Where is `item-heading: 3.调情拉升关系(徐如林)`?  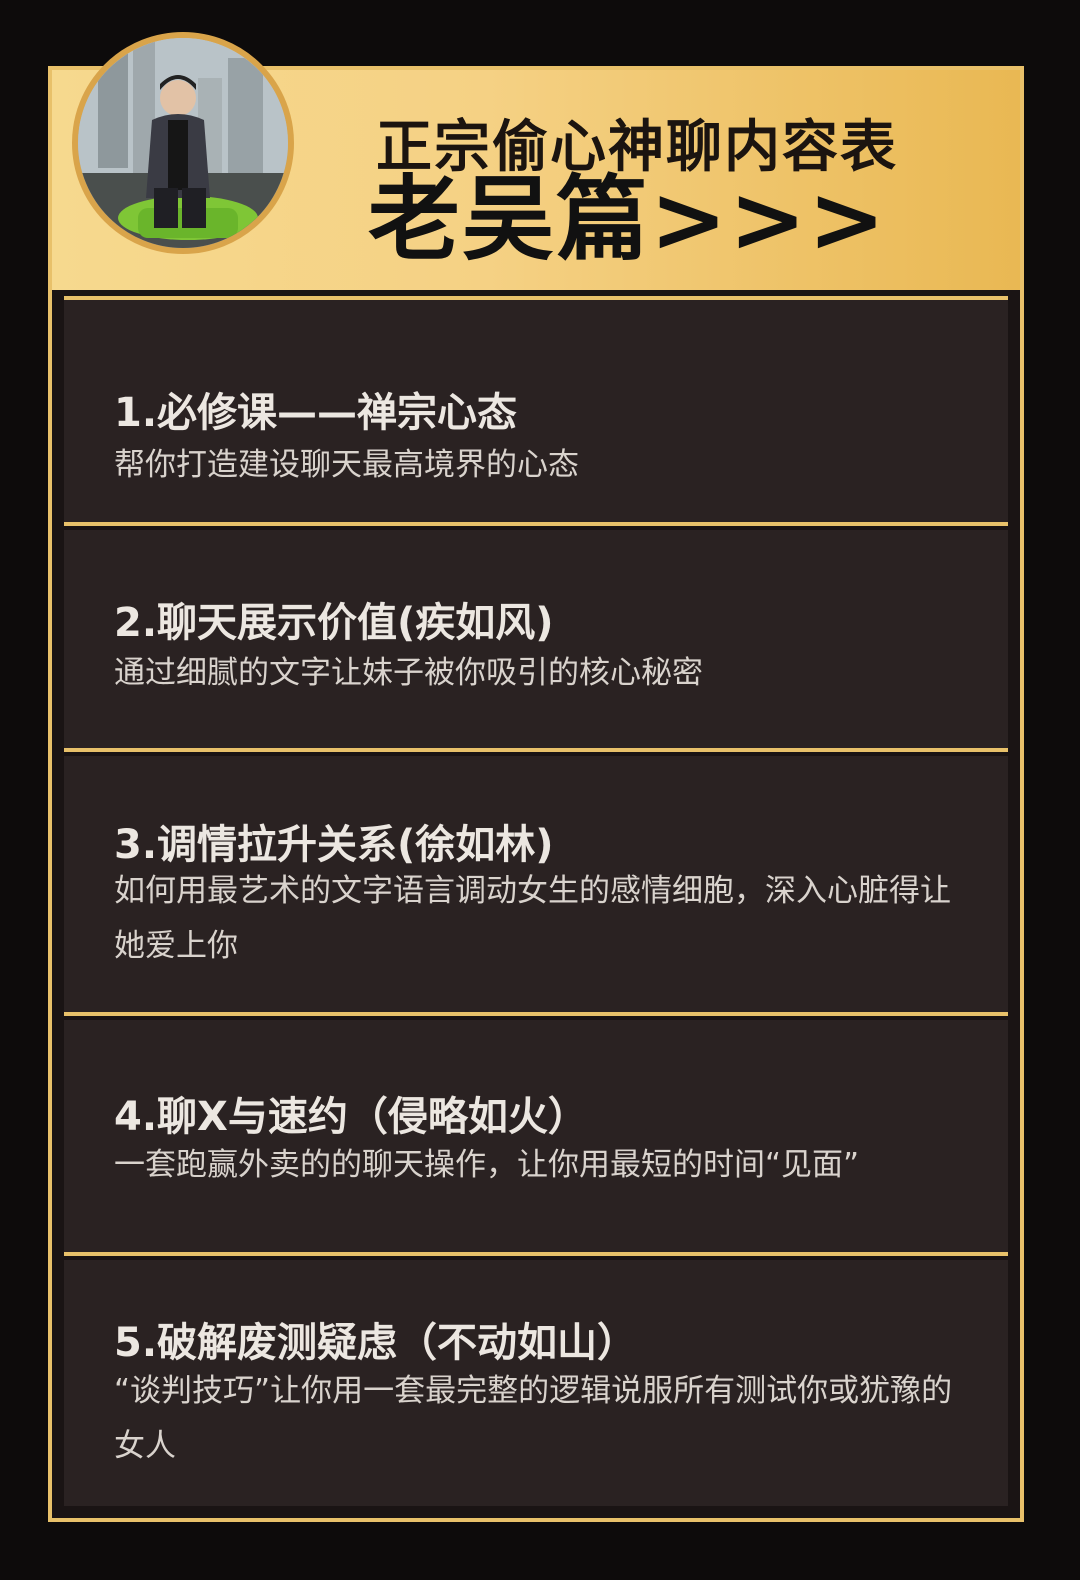
item-heading: 3.调情拉升关系(徐如林) is located at coordinates (334, 845).